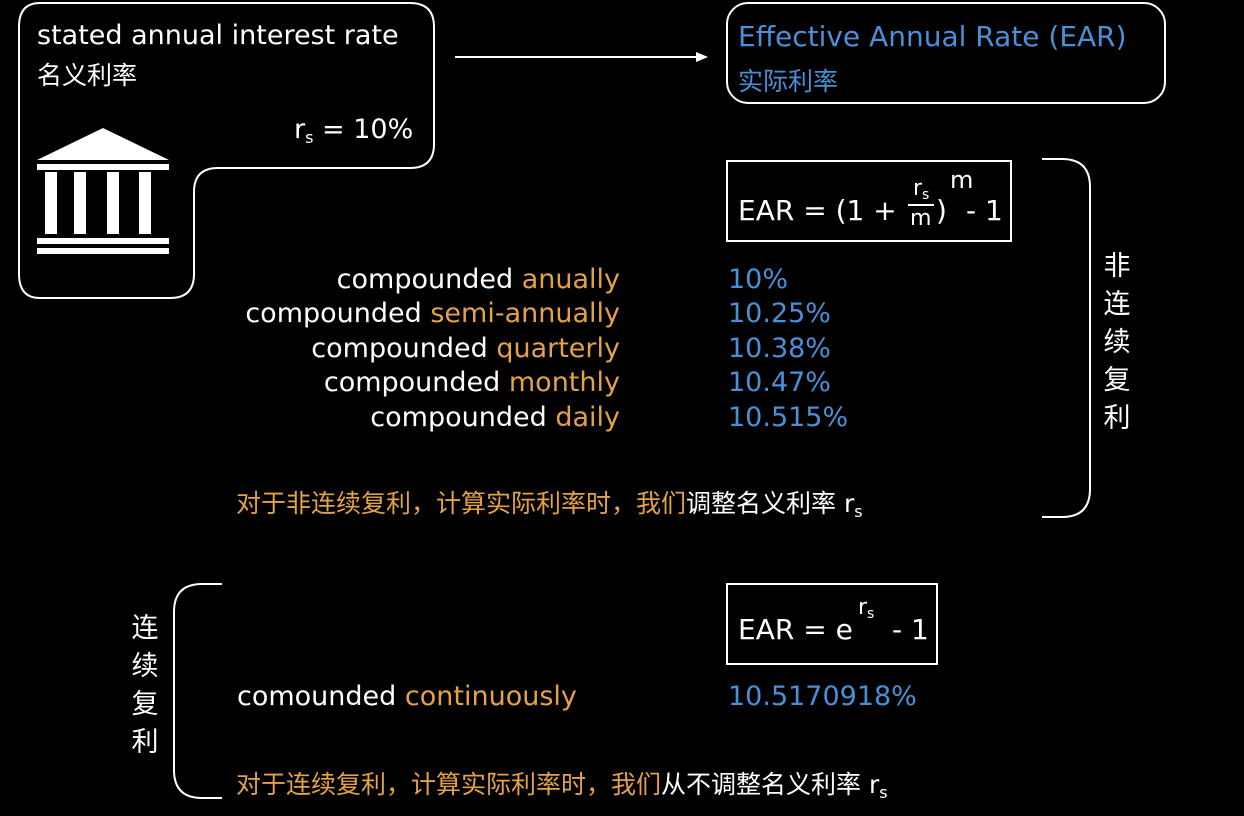 The width and height of the screenshot is (1244, 816). I want to click on row-value-quarterly: 10.38%, so click(779, 348).